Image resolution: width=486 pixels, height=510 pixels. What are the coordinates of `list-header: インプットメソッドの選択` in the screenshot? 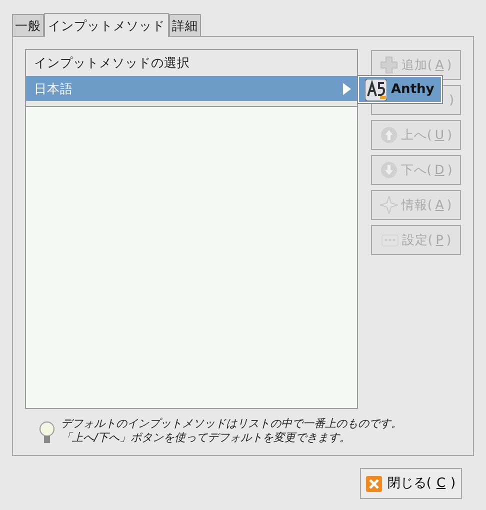 It's located at (191, 63).